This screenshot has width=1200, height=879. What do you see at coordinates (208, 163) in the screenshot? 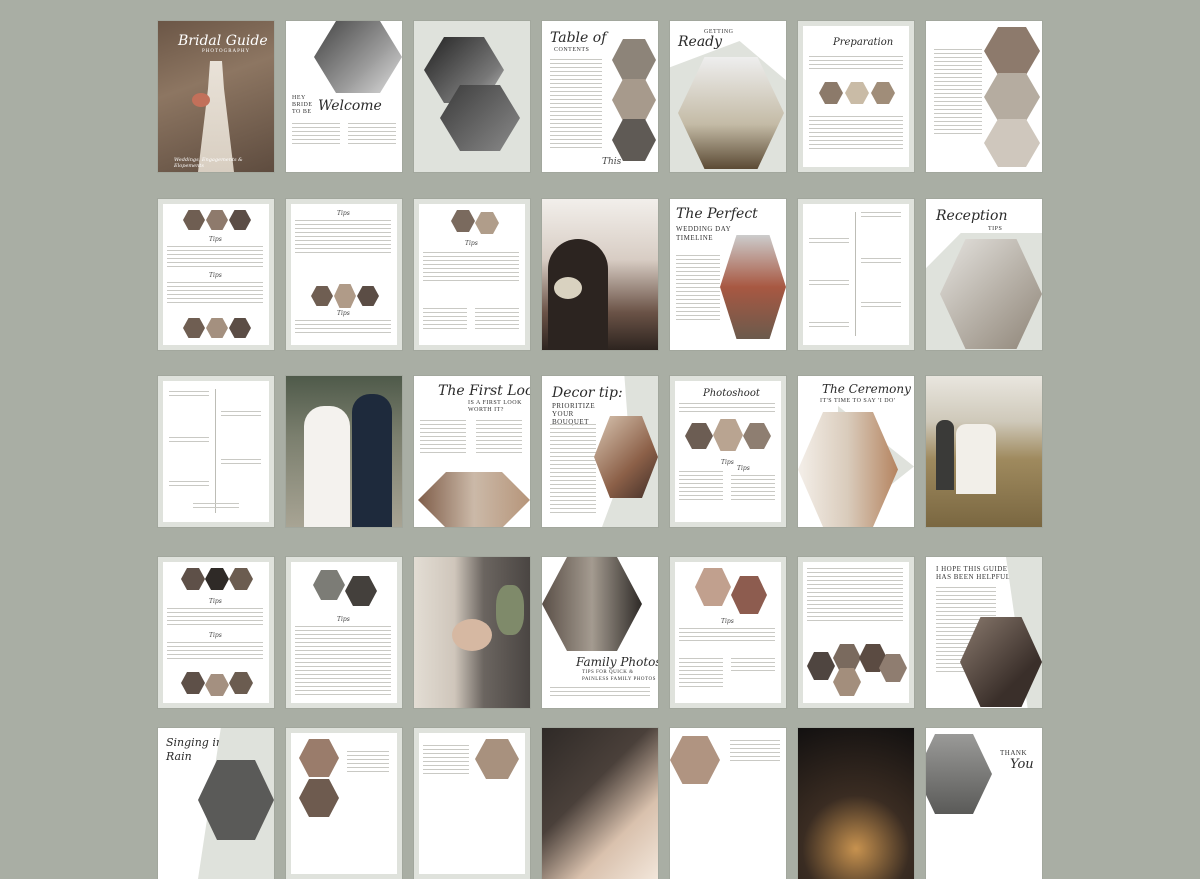
I see `cover-footer: Weddings, Engagements & Elopements` at bounding box center [208, 163].